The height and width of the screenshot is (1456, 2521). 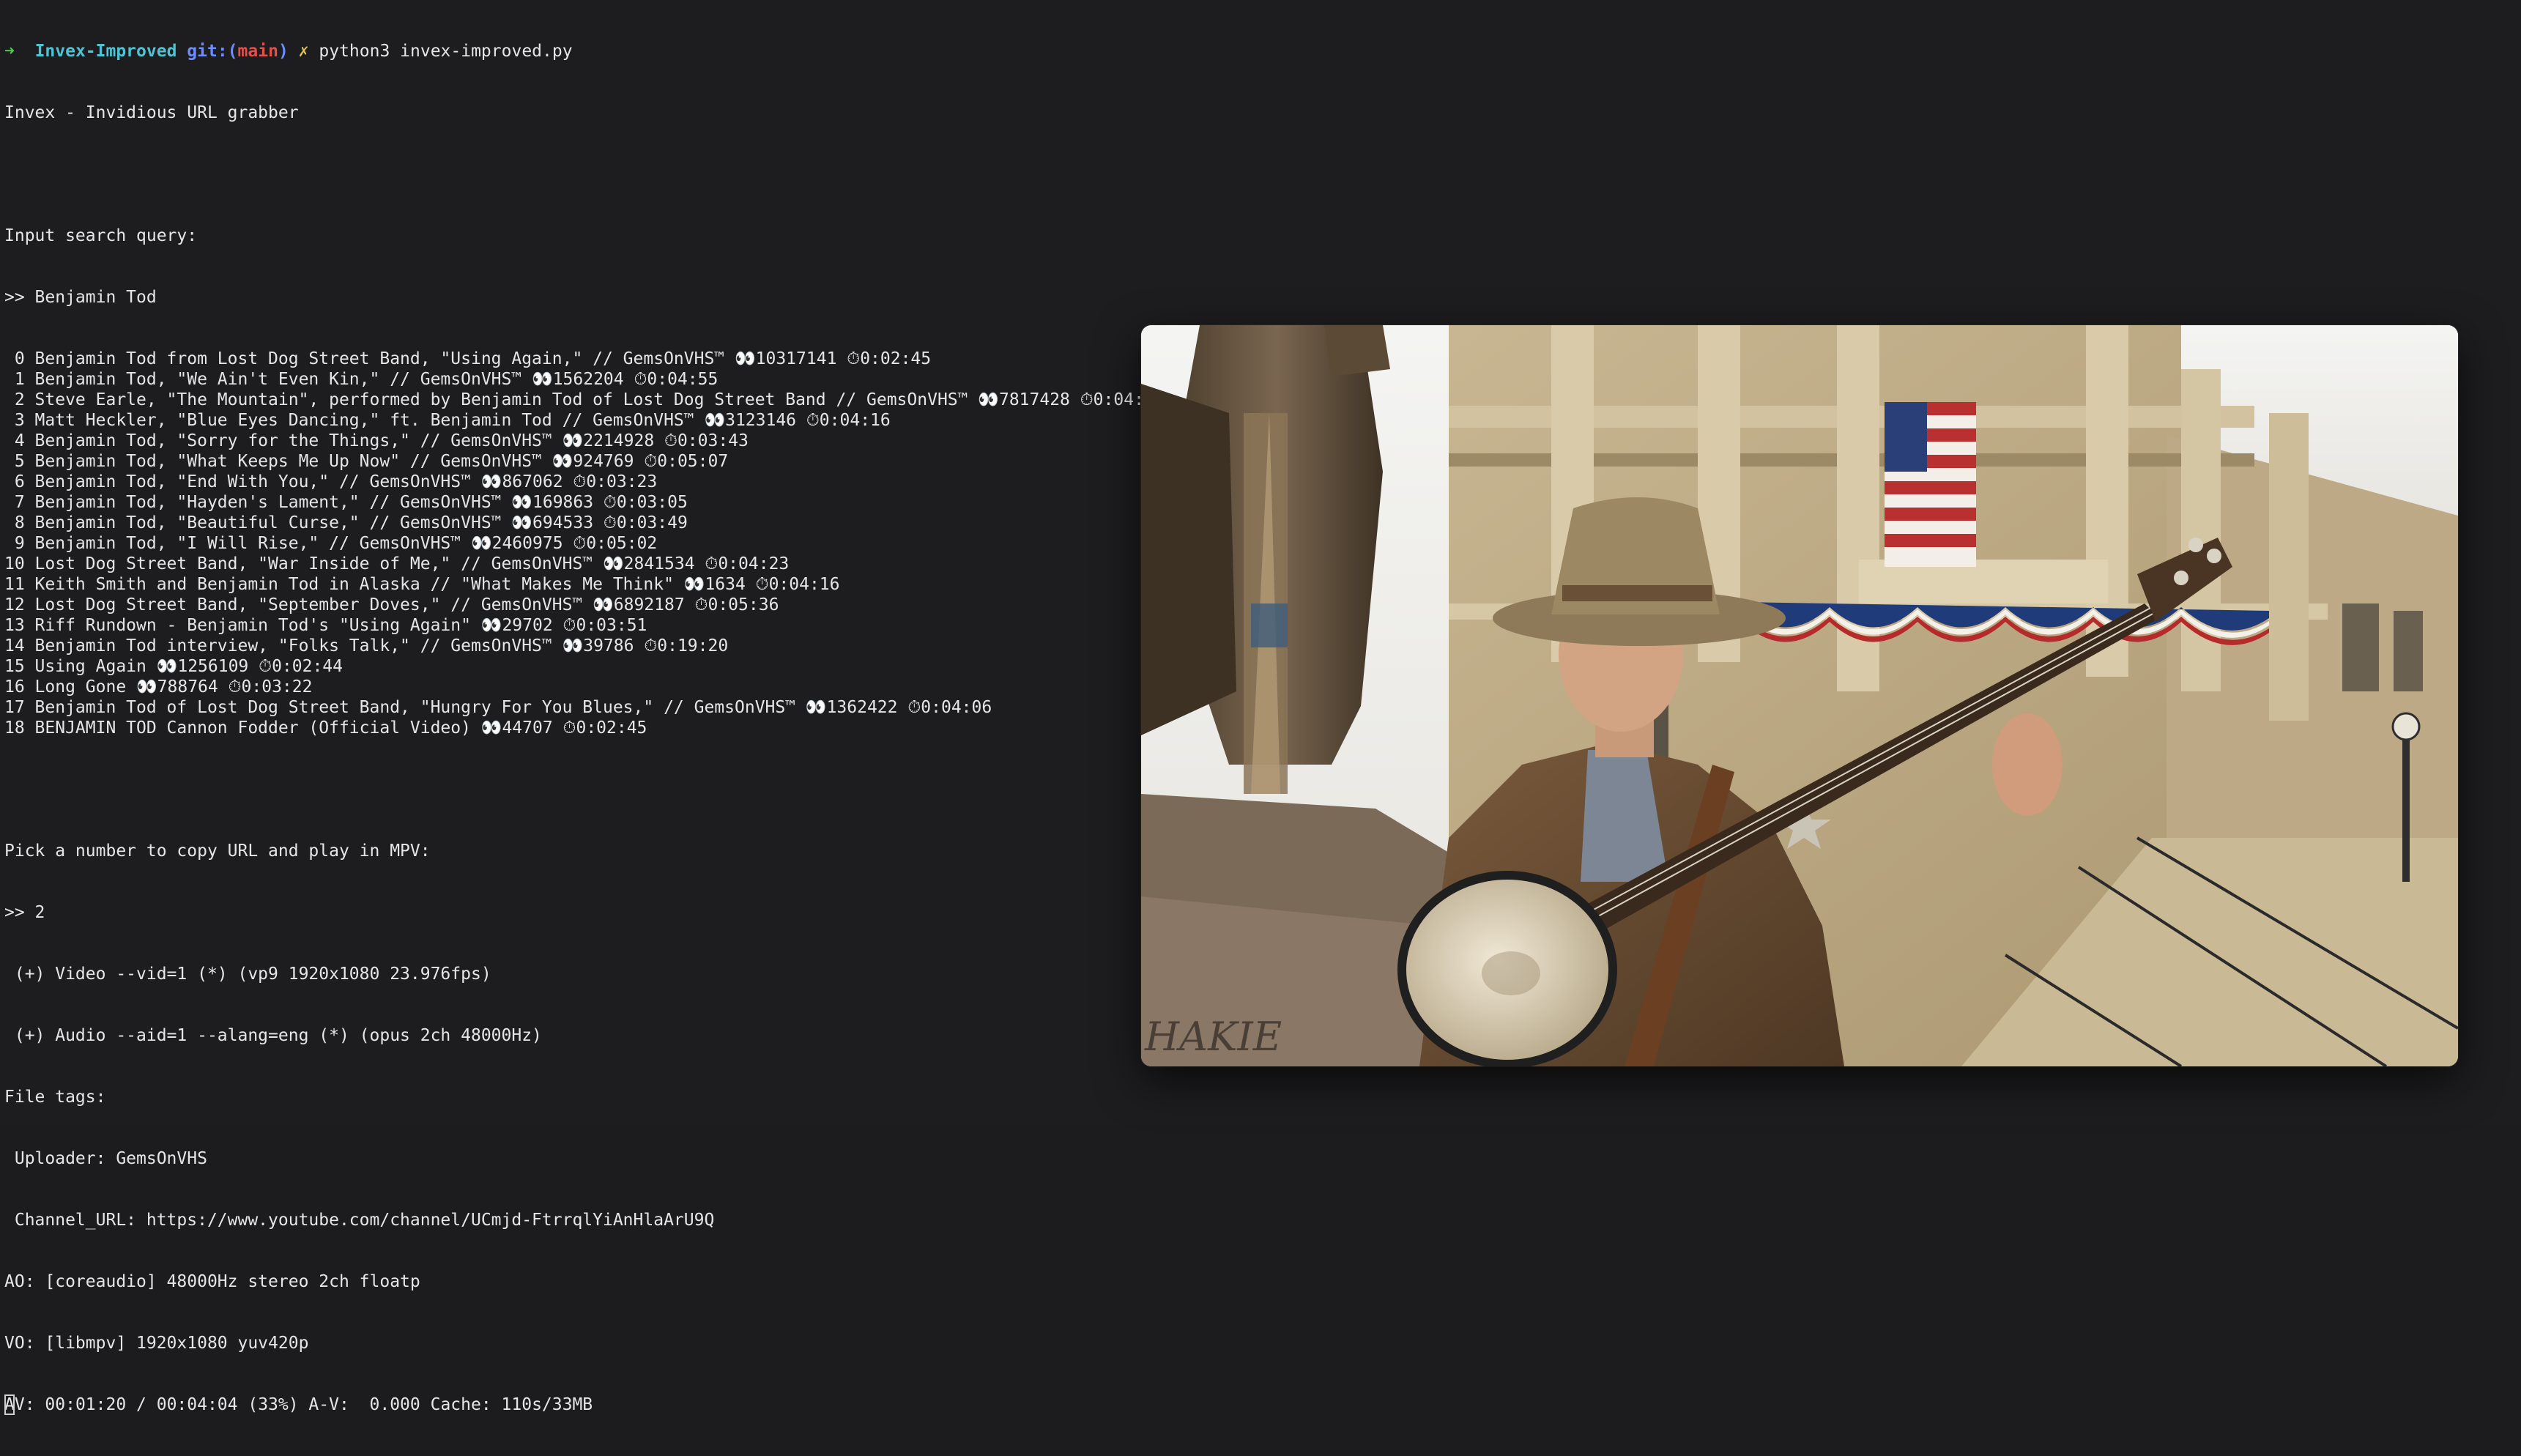 What do you see at coordinates (96, 297) in the screenshot?
I see `search-query-value: Benjamin Tod` at bounding box center [96, 297].